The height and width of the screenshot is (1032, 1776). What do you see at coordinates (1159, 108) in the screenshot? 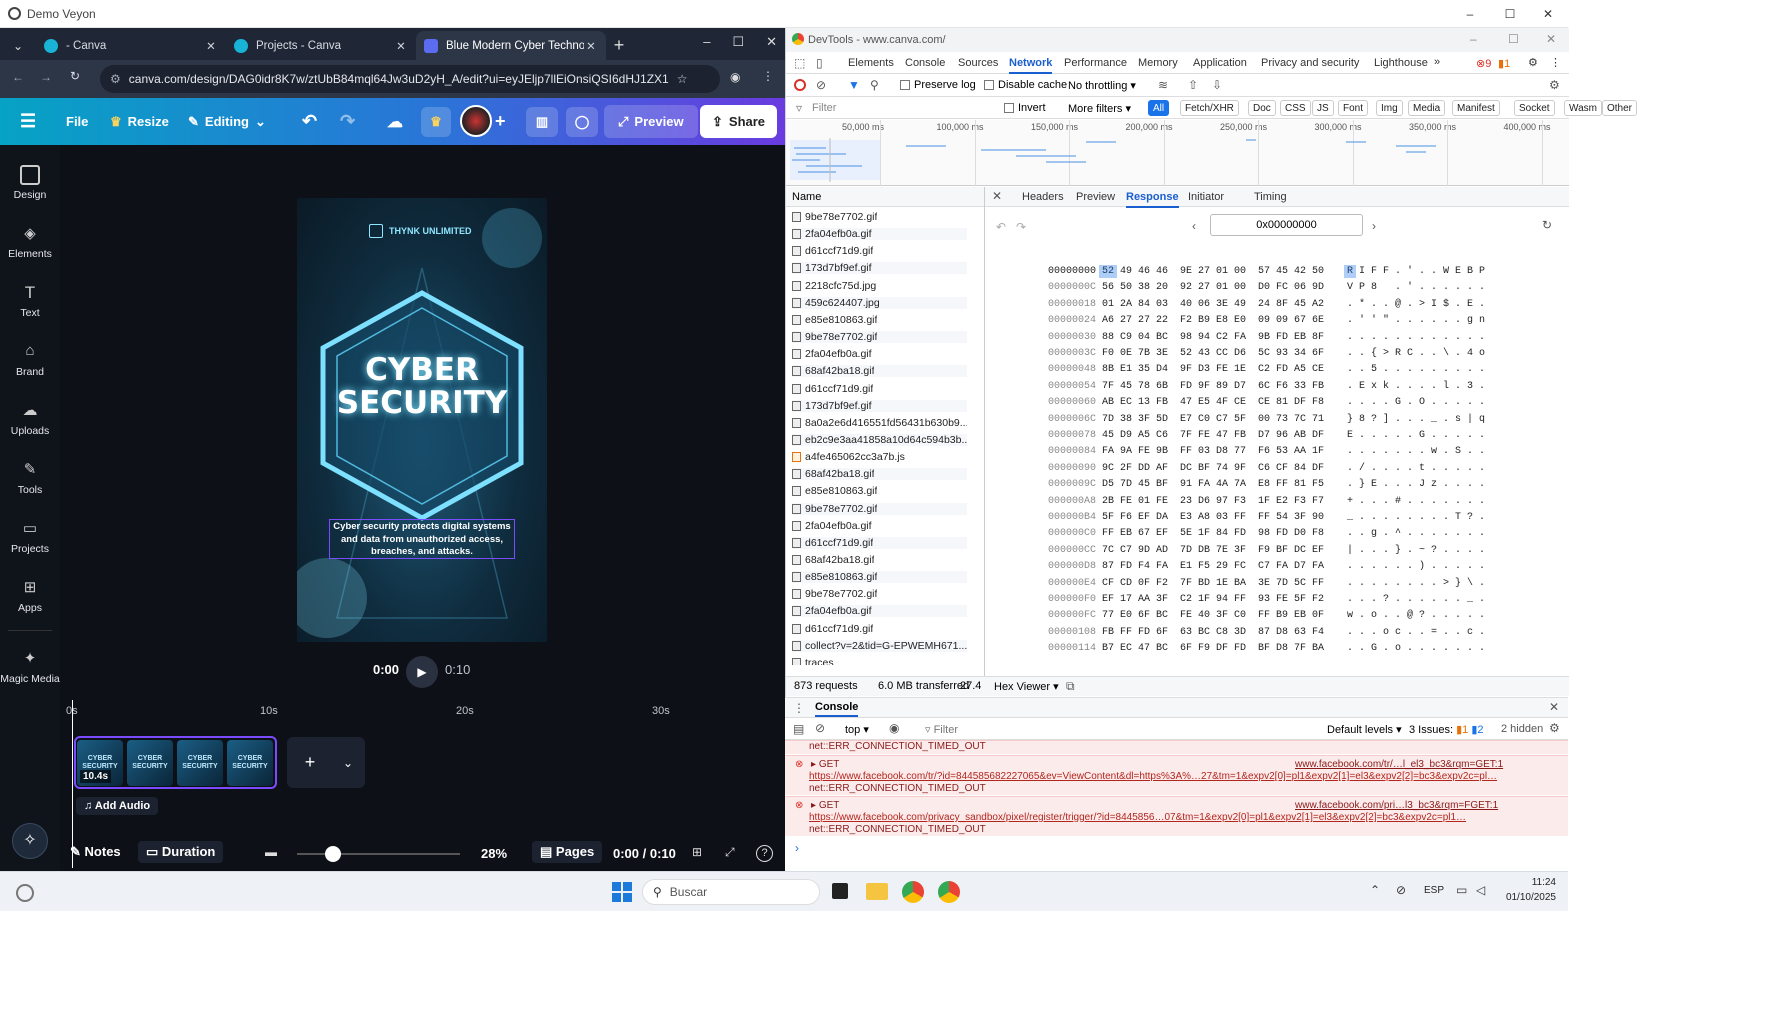
I see `type-filter-all: All` at bounding box center [1159, 108].